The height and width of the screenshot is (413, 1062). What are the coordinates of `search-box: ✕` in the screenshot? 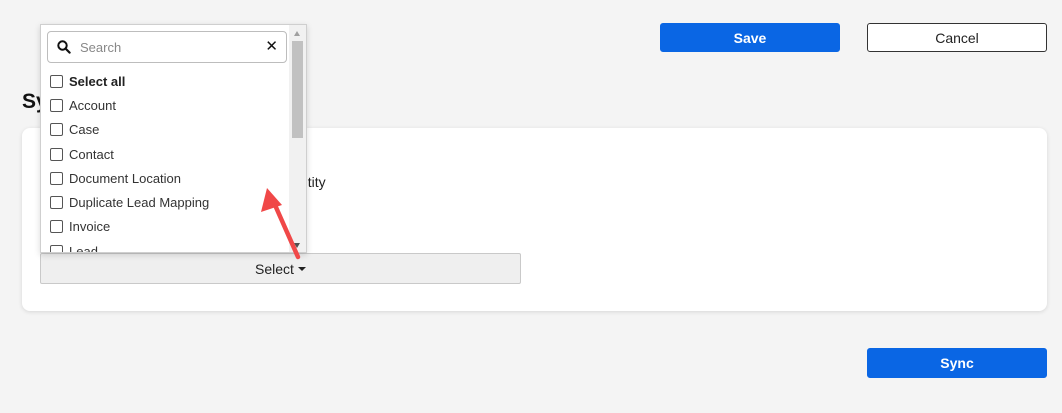 It's located at (167, 47).